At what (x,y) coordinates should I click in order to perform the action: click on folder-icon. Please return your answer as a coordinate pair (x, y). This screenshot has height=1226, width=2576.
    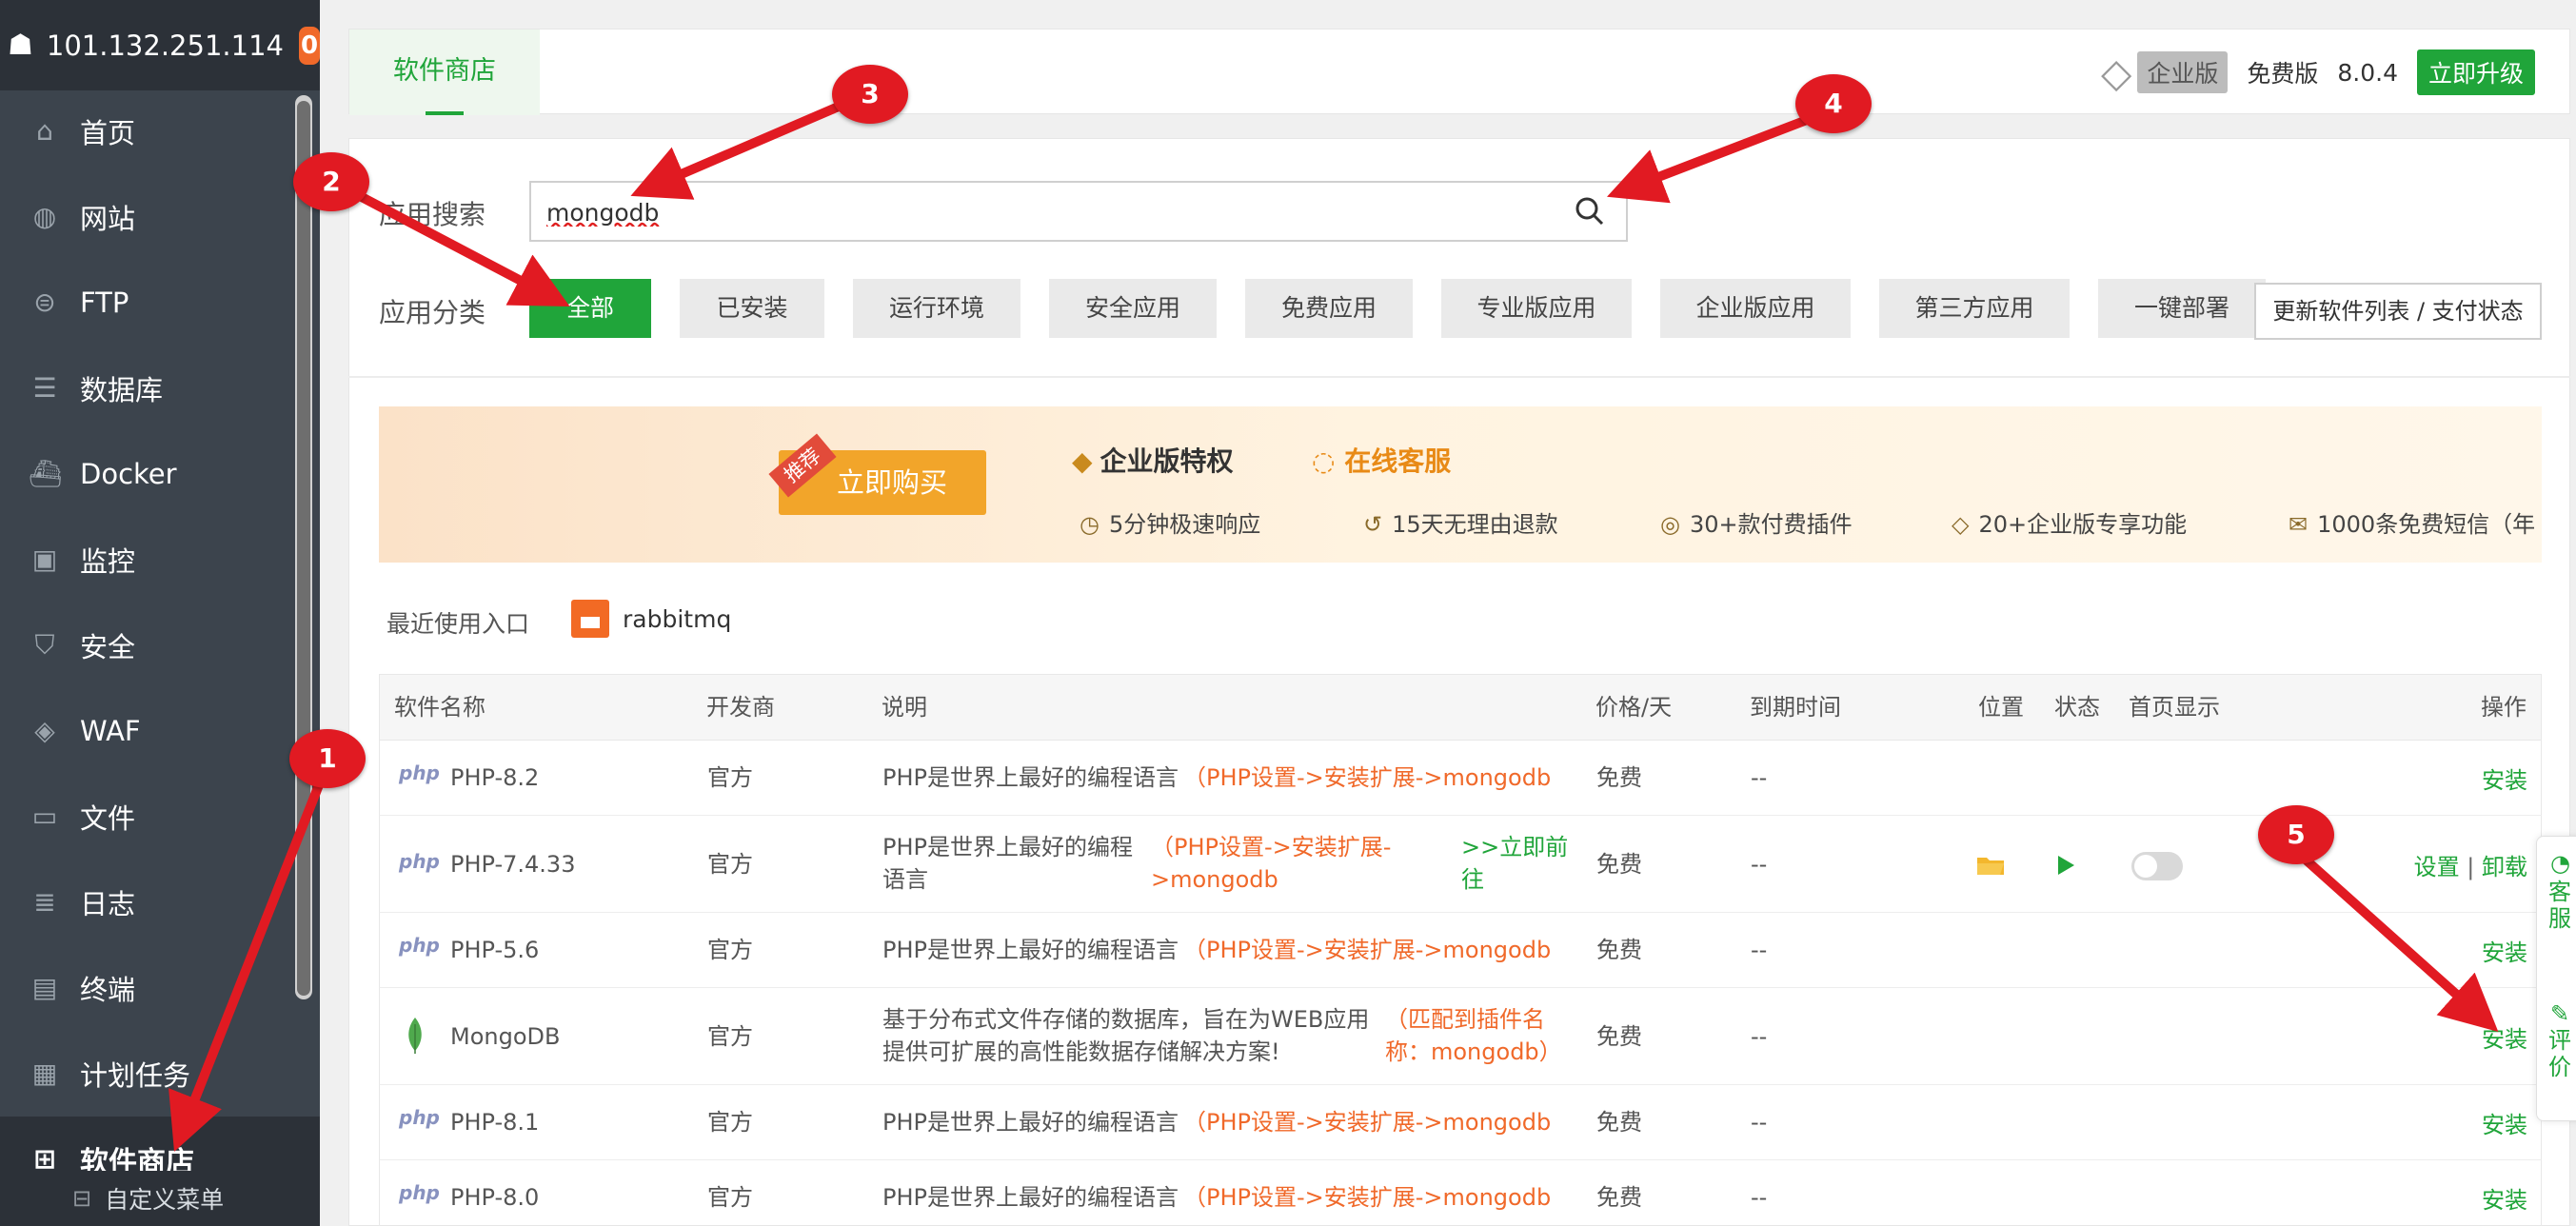
    Looking at the image, I should click on (1990, 865).